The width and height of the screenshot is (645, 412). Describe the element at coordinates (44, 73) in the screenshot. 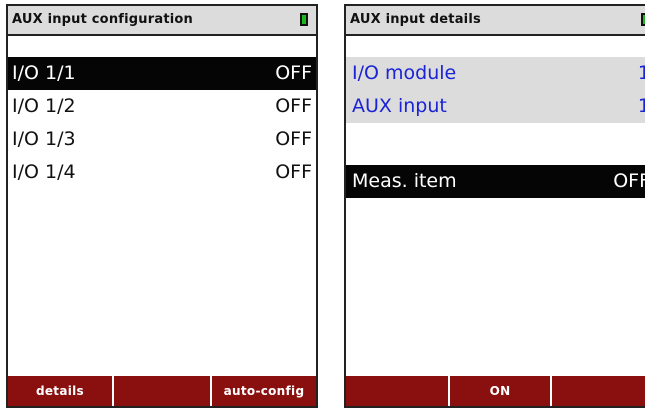

I see `list-item-label: I/O 1/1` at that location.